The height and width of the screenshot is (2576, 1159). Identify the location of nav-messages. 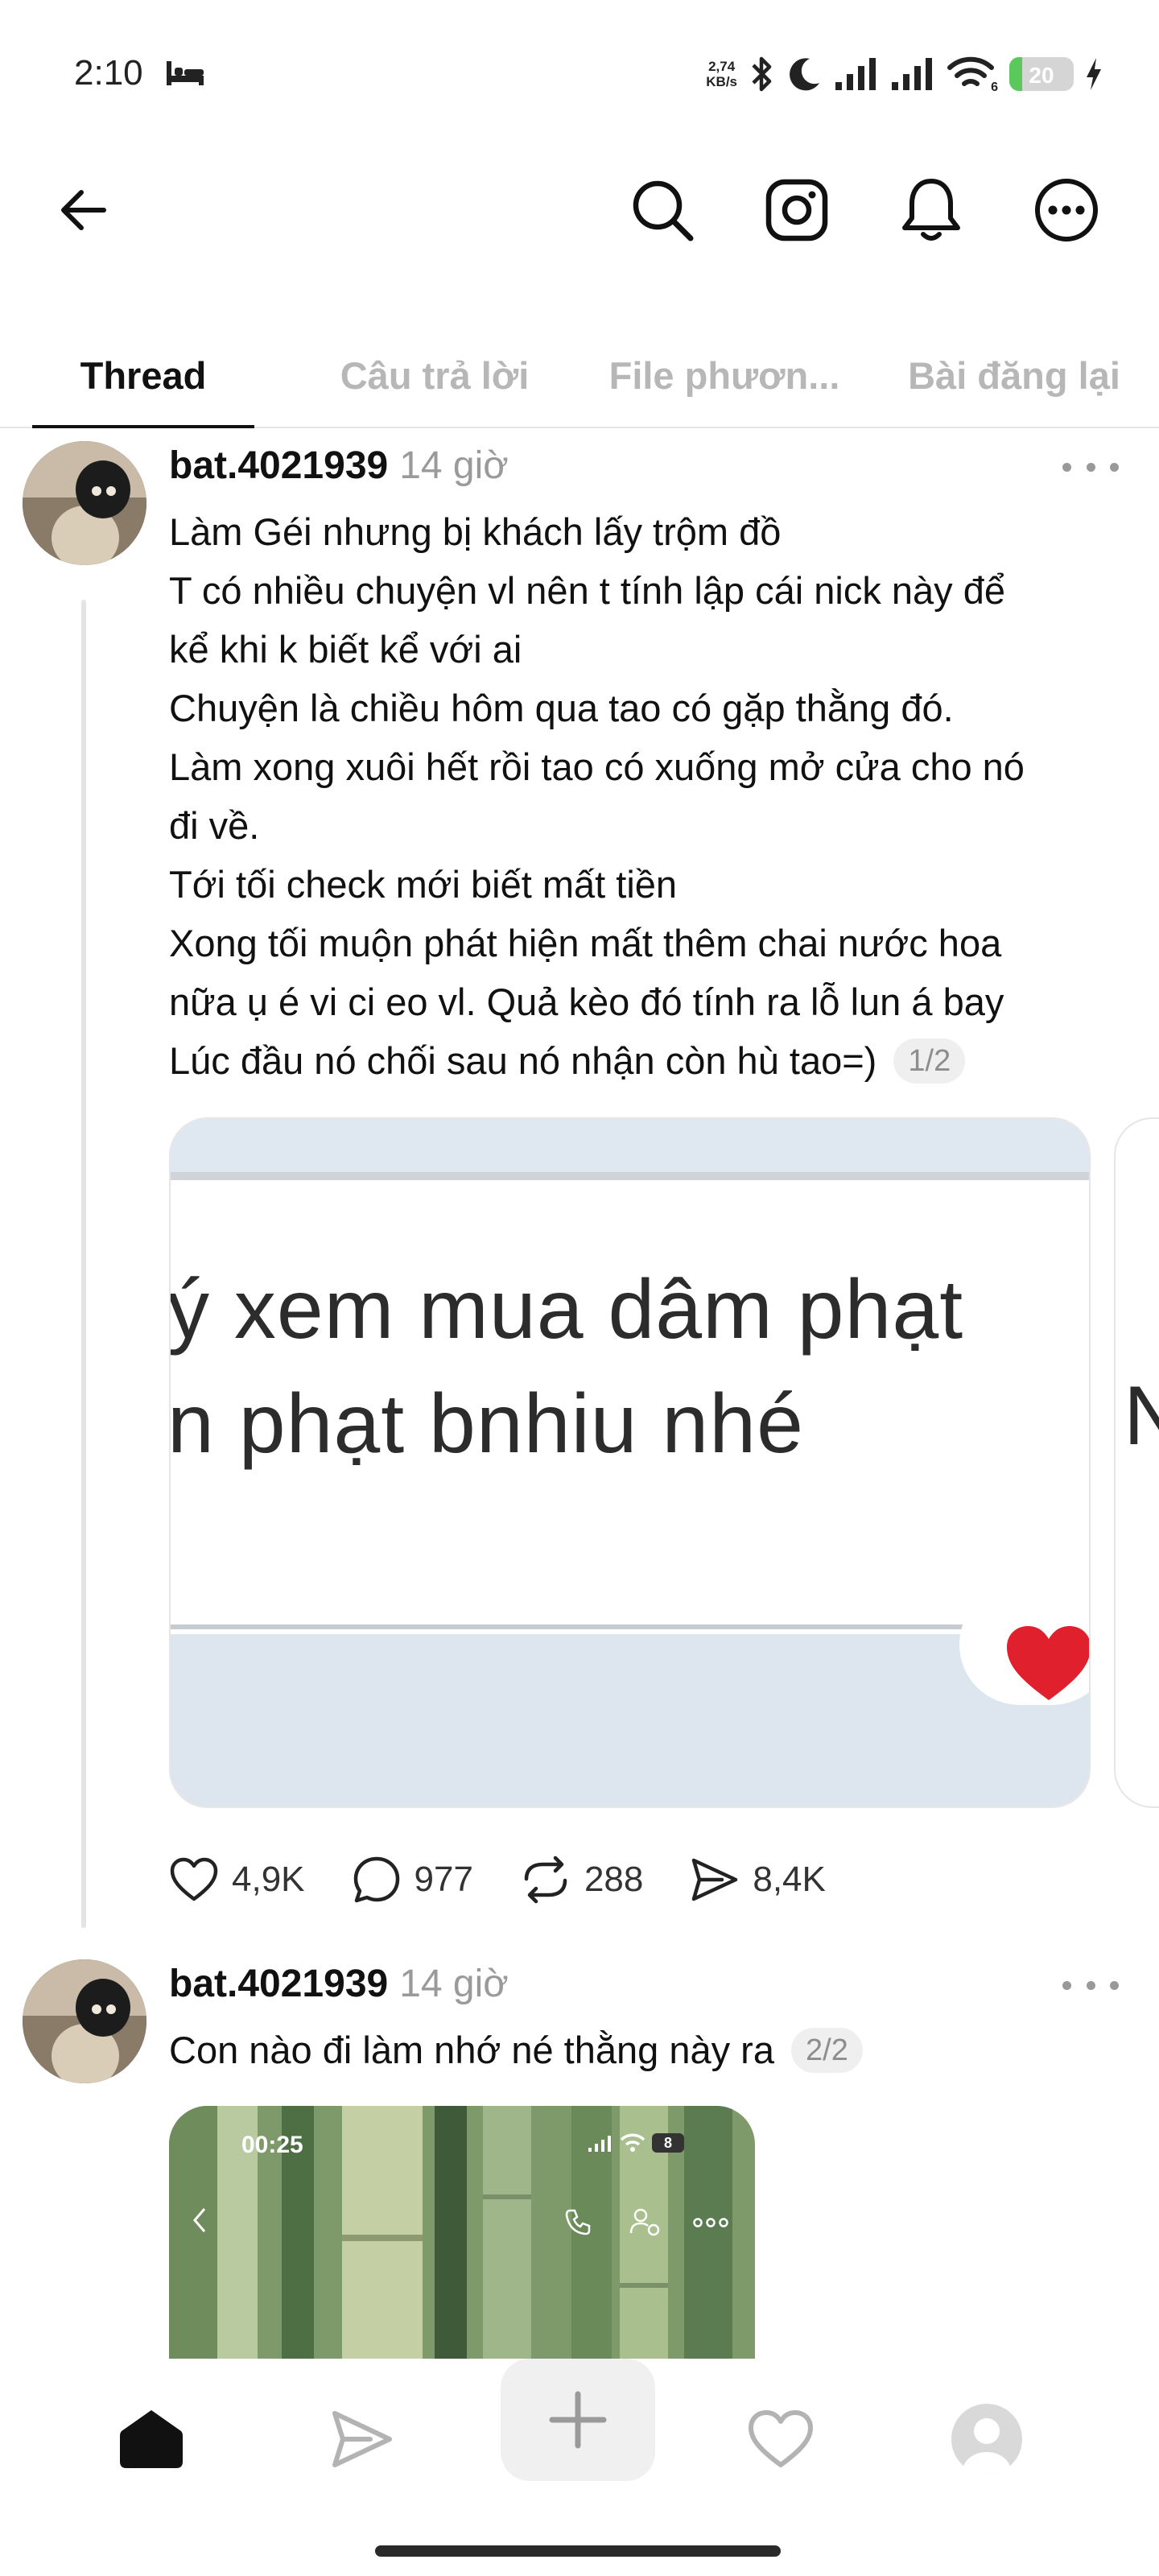
(362, 2439).